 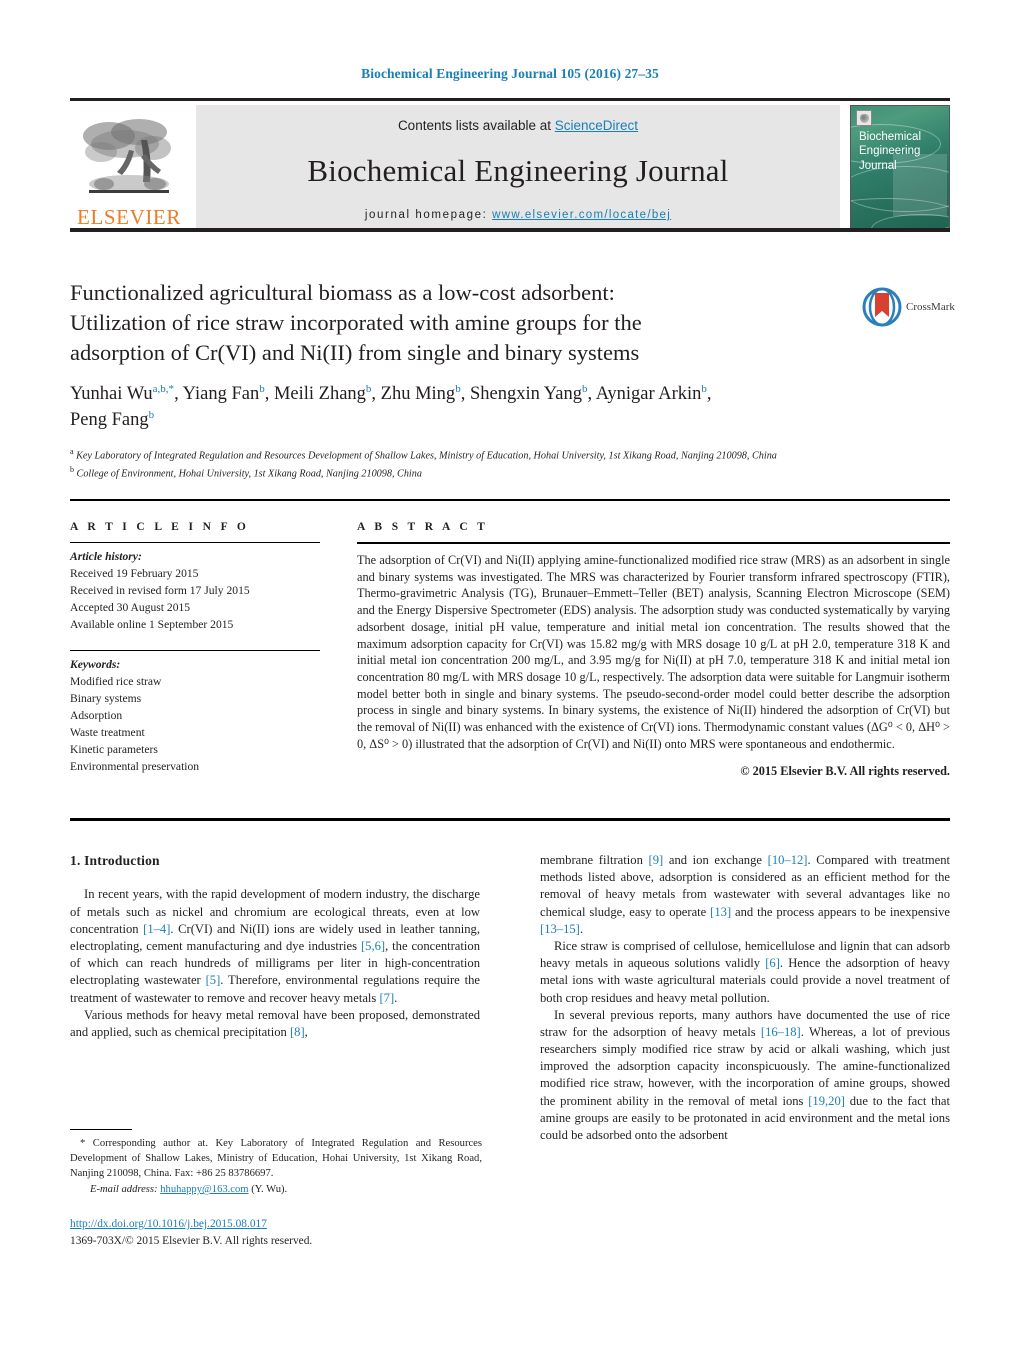 I want to click on cover-title-text: Biochemical Engineering Journal, so click(x=901, y=151).